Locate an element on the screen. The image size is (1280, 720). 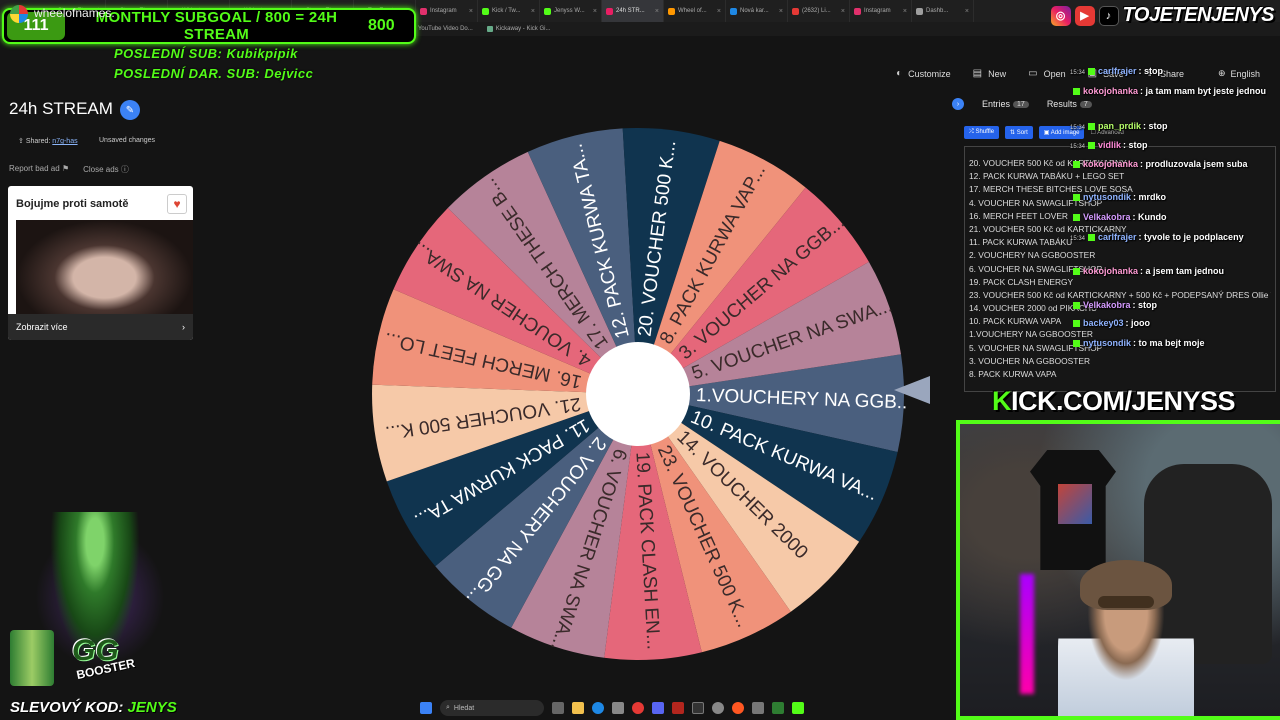
file-explorer-icon is located at coordinates (578, 708).